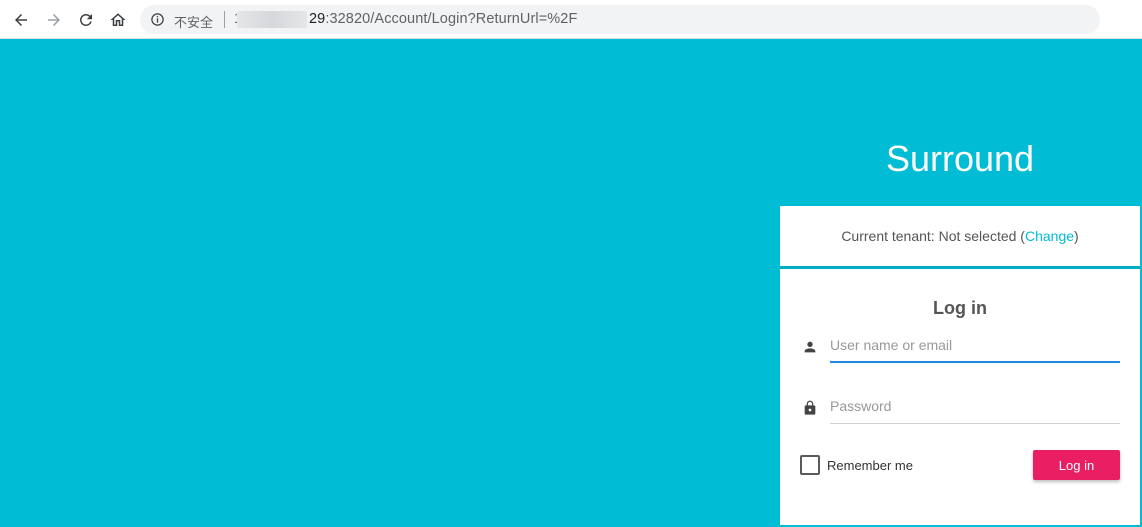 Image resolution: width=1142 pixels, height=527 pixels. I want to click on url-path: :32820/Account/Login?ReturnUrl=%2F, so click(451, 19).